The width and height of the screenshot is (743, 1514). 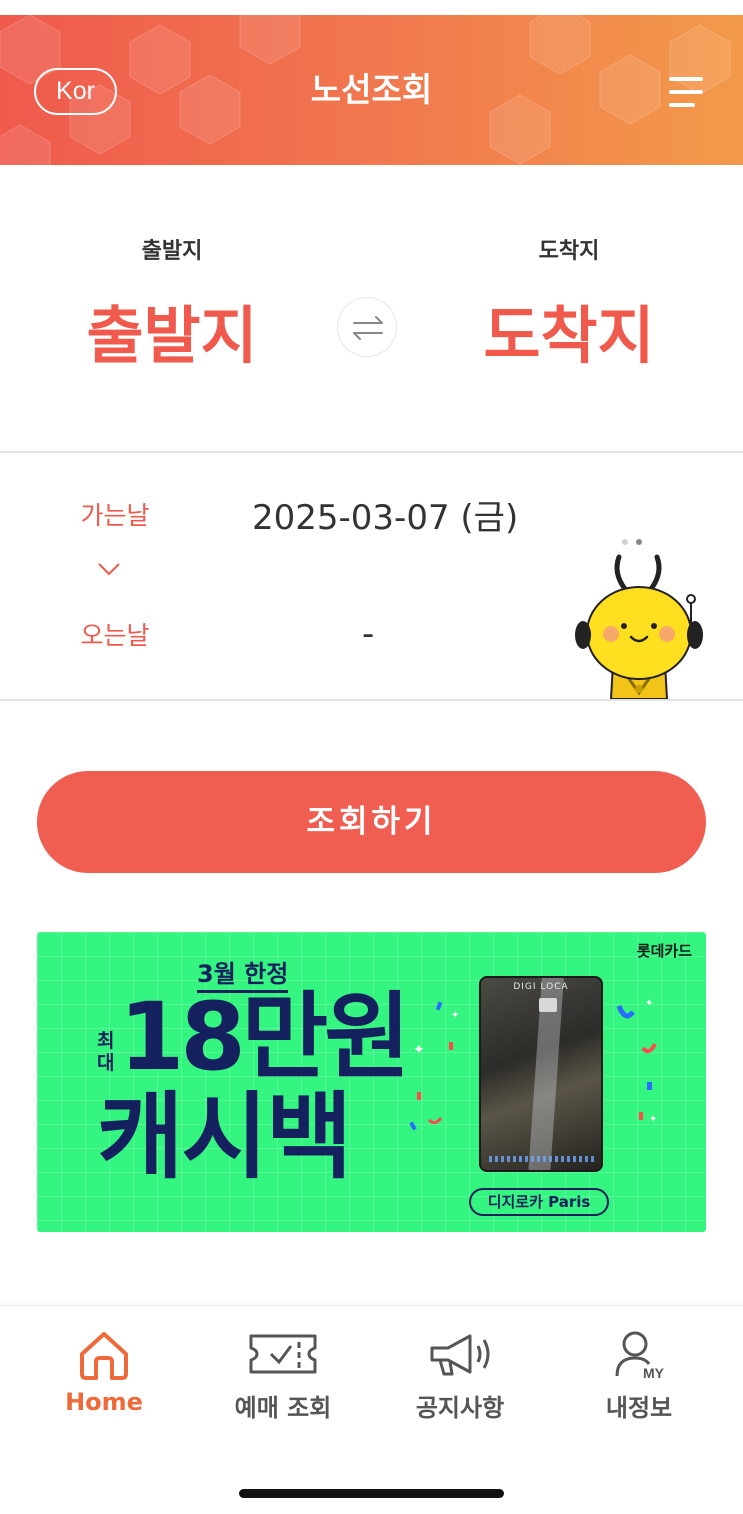 I want to click on nav-notice-label: 공지사항, so click(x=460, y=1408).